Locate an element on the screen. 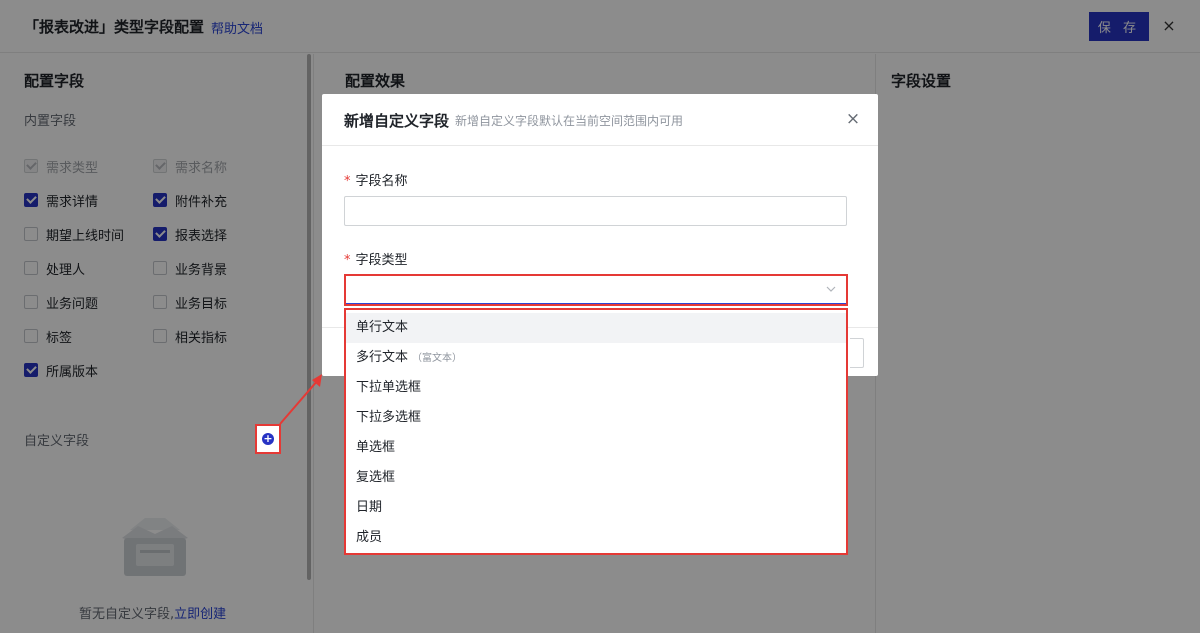 Image resolution: width=1200 pixels, height=633 pixels. field-name-input is located at coordinates (595, 211).